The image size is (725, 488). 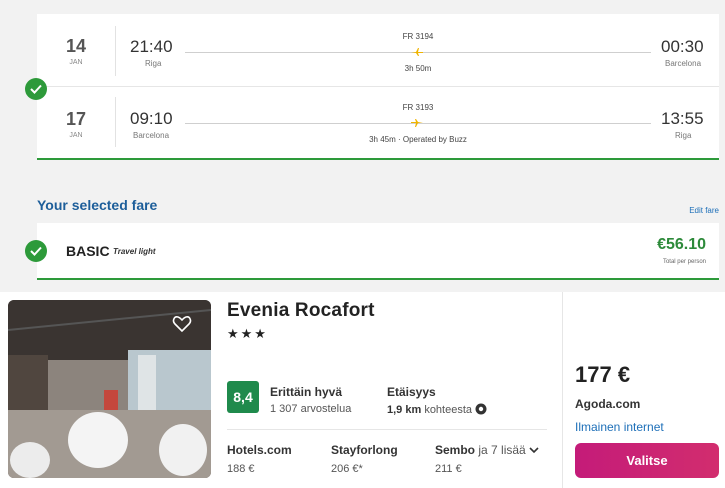 I want to click on fare-selected-check-icon, so click(x=36, y=251).